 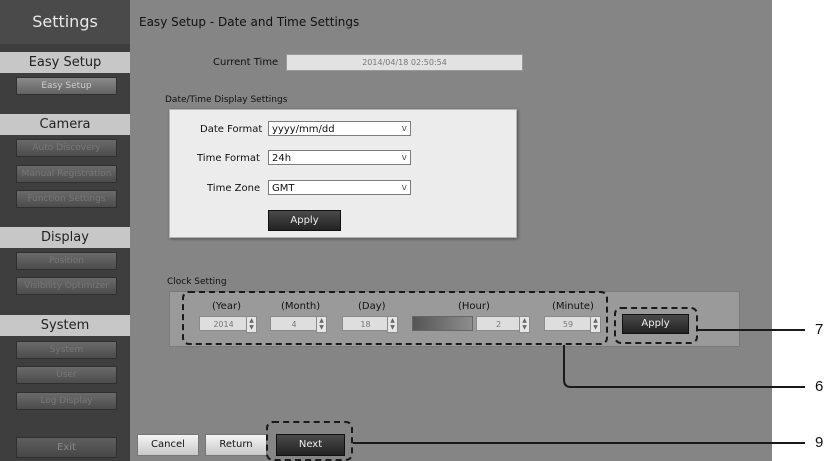 What do you see at coordinates (819, 442) in the screenshot?
I see `callout-number-9: 9` at bounding box center [819, 442].